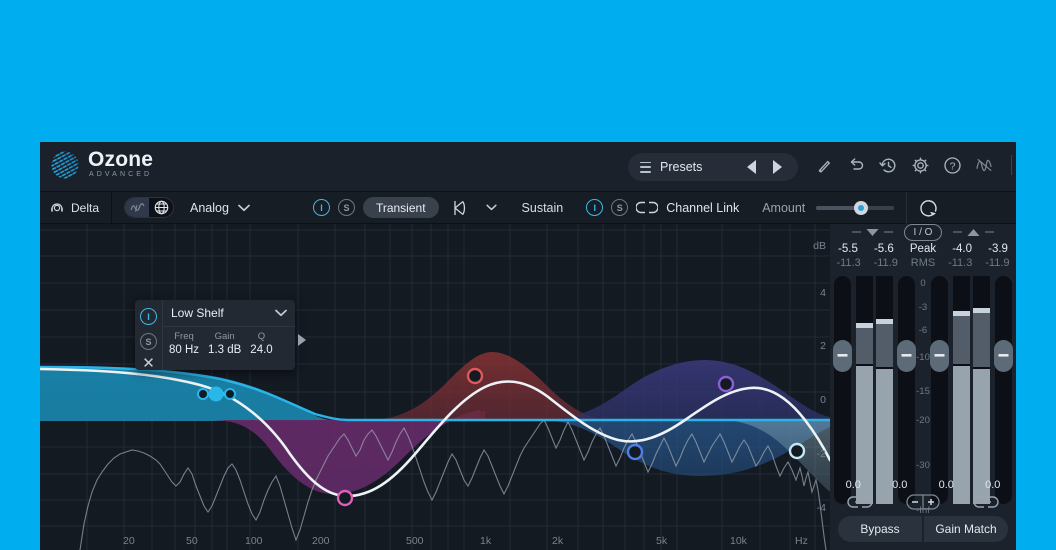 The width and height of the screenshot is (1056, 550). What do you see at coordinates (161, 207) in the screenshot?
I see `globe-icon` at bounding box center [161, 207].